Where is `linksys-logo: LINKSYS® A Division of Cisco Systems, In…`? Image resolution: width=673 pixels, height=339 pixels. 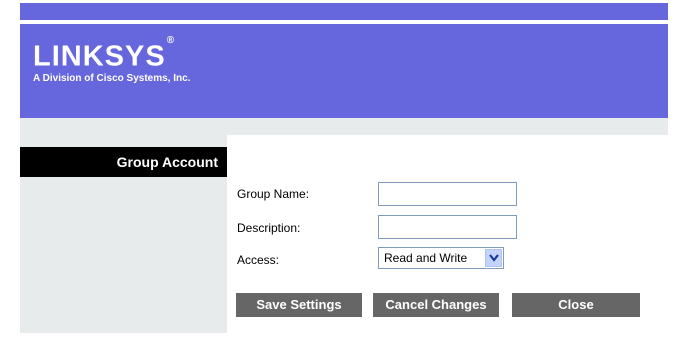 linksys-logo: LINKSYS® A Division of Cisco Systems, In… is located at coordinates (112, 59).